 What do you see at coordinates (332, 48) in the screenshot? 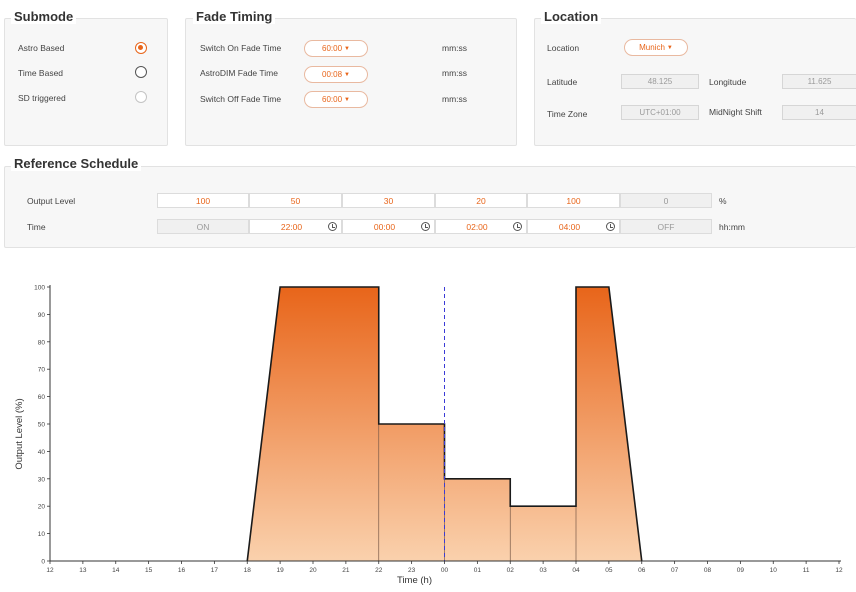
I see `switch-on-fade-value: 60:00` at bounding box center [332, 48].